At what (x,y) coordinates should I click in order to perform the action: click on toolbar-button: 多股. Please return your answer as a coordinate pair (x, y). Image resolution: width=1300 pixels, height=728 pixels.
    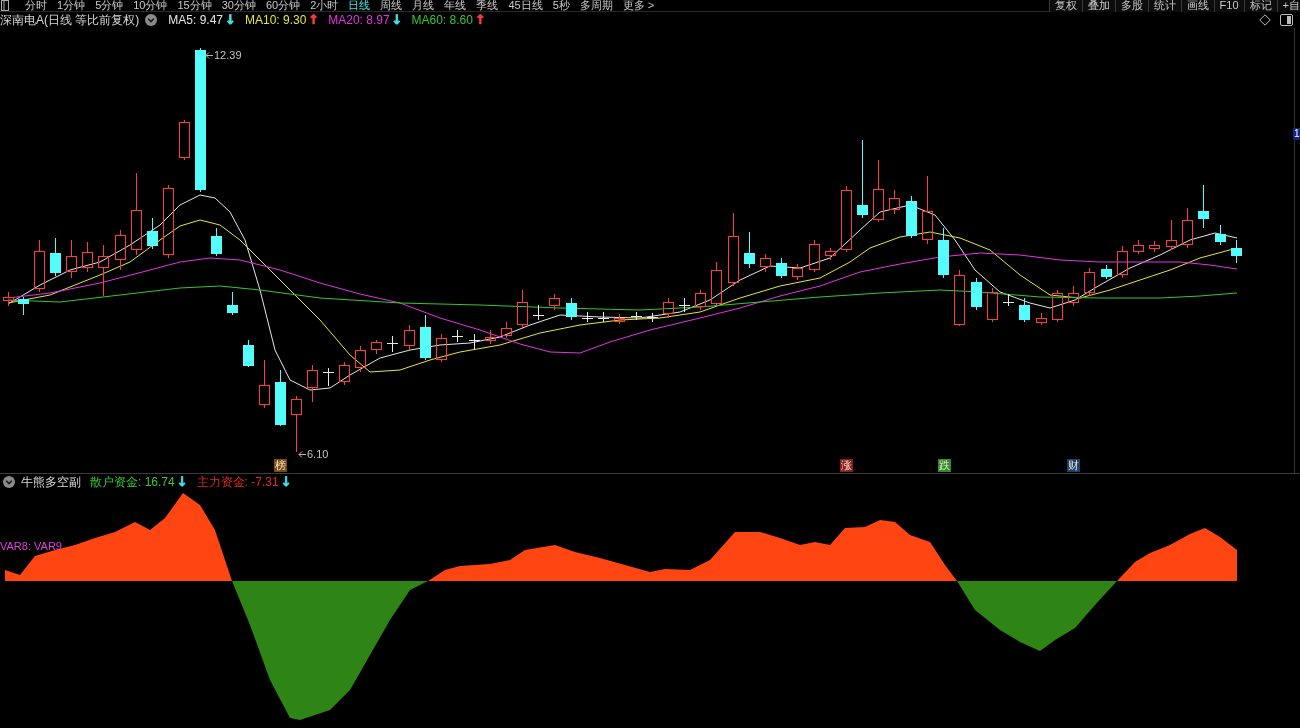
    Looking at the image, I should click on (1131, 6).